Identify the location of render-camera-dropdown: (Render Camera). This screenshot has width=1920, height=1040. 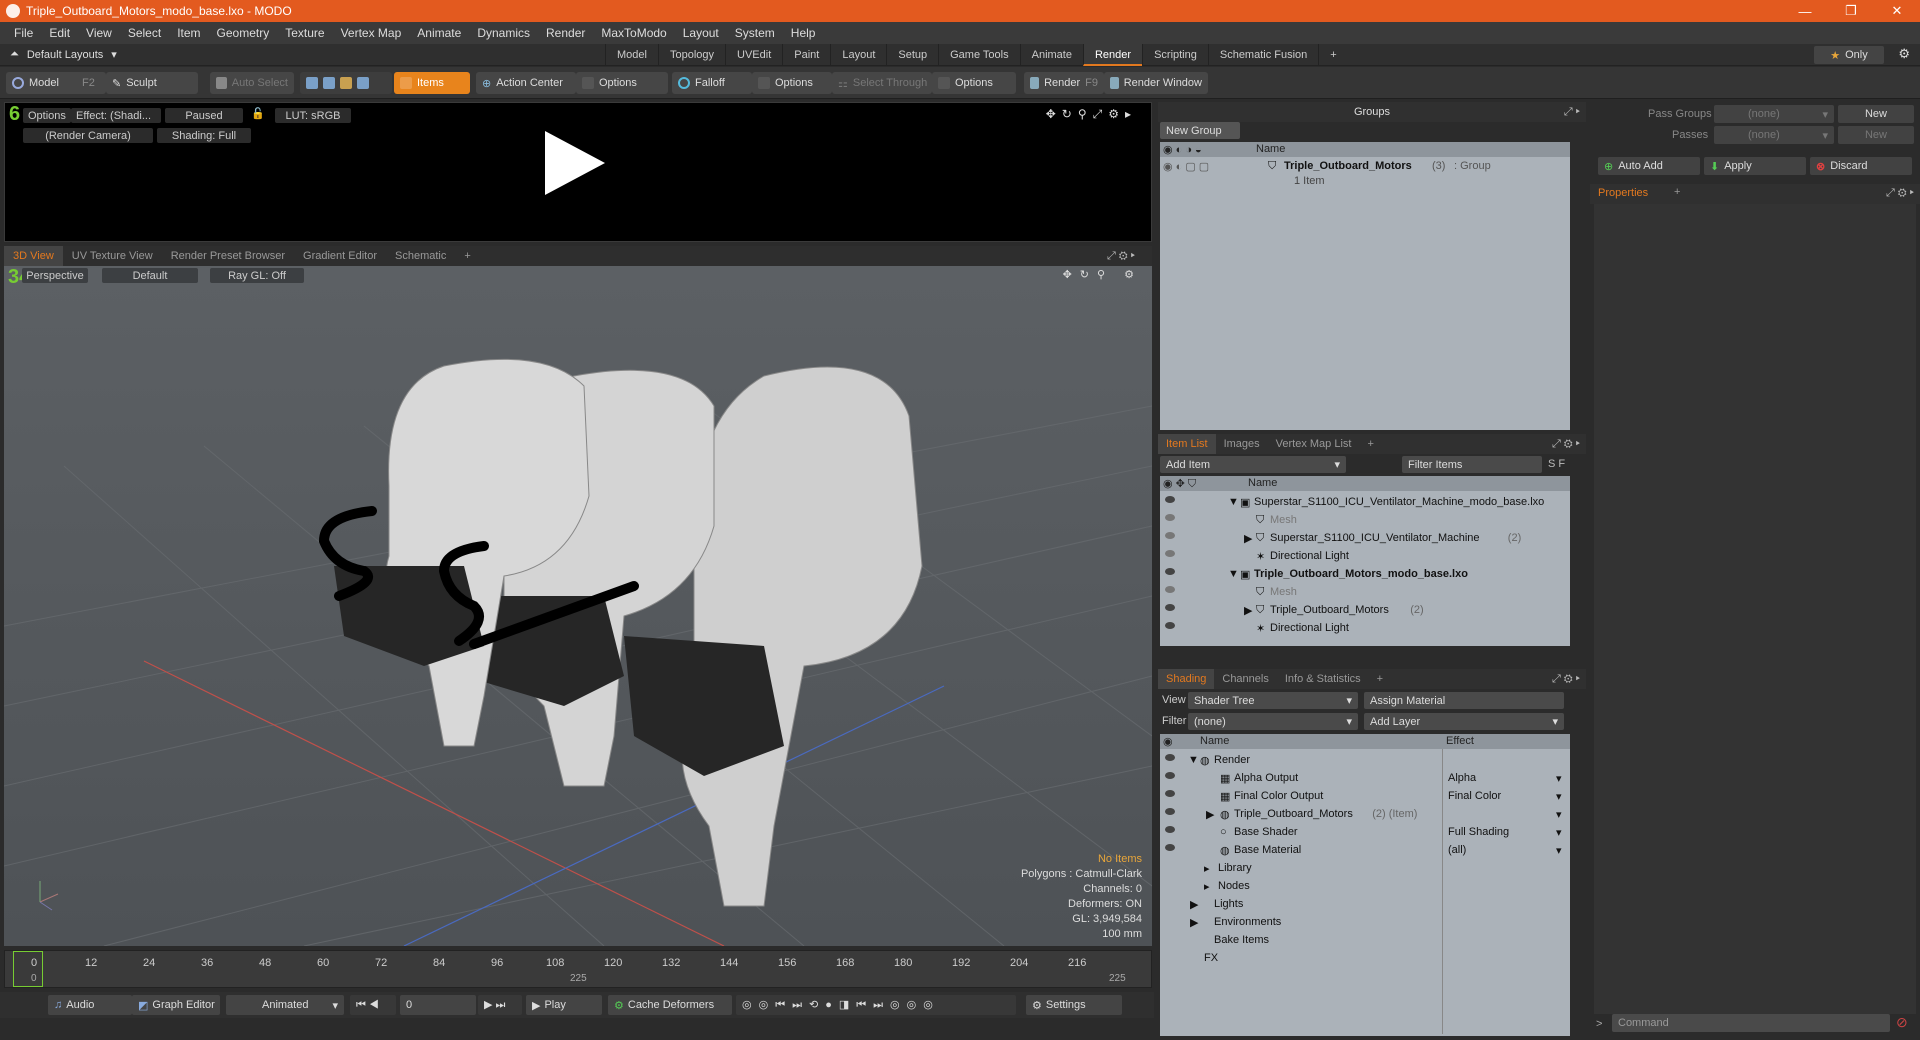
(88, 135).